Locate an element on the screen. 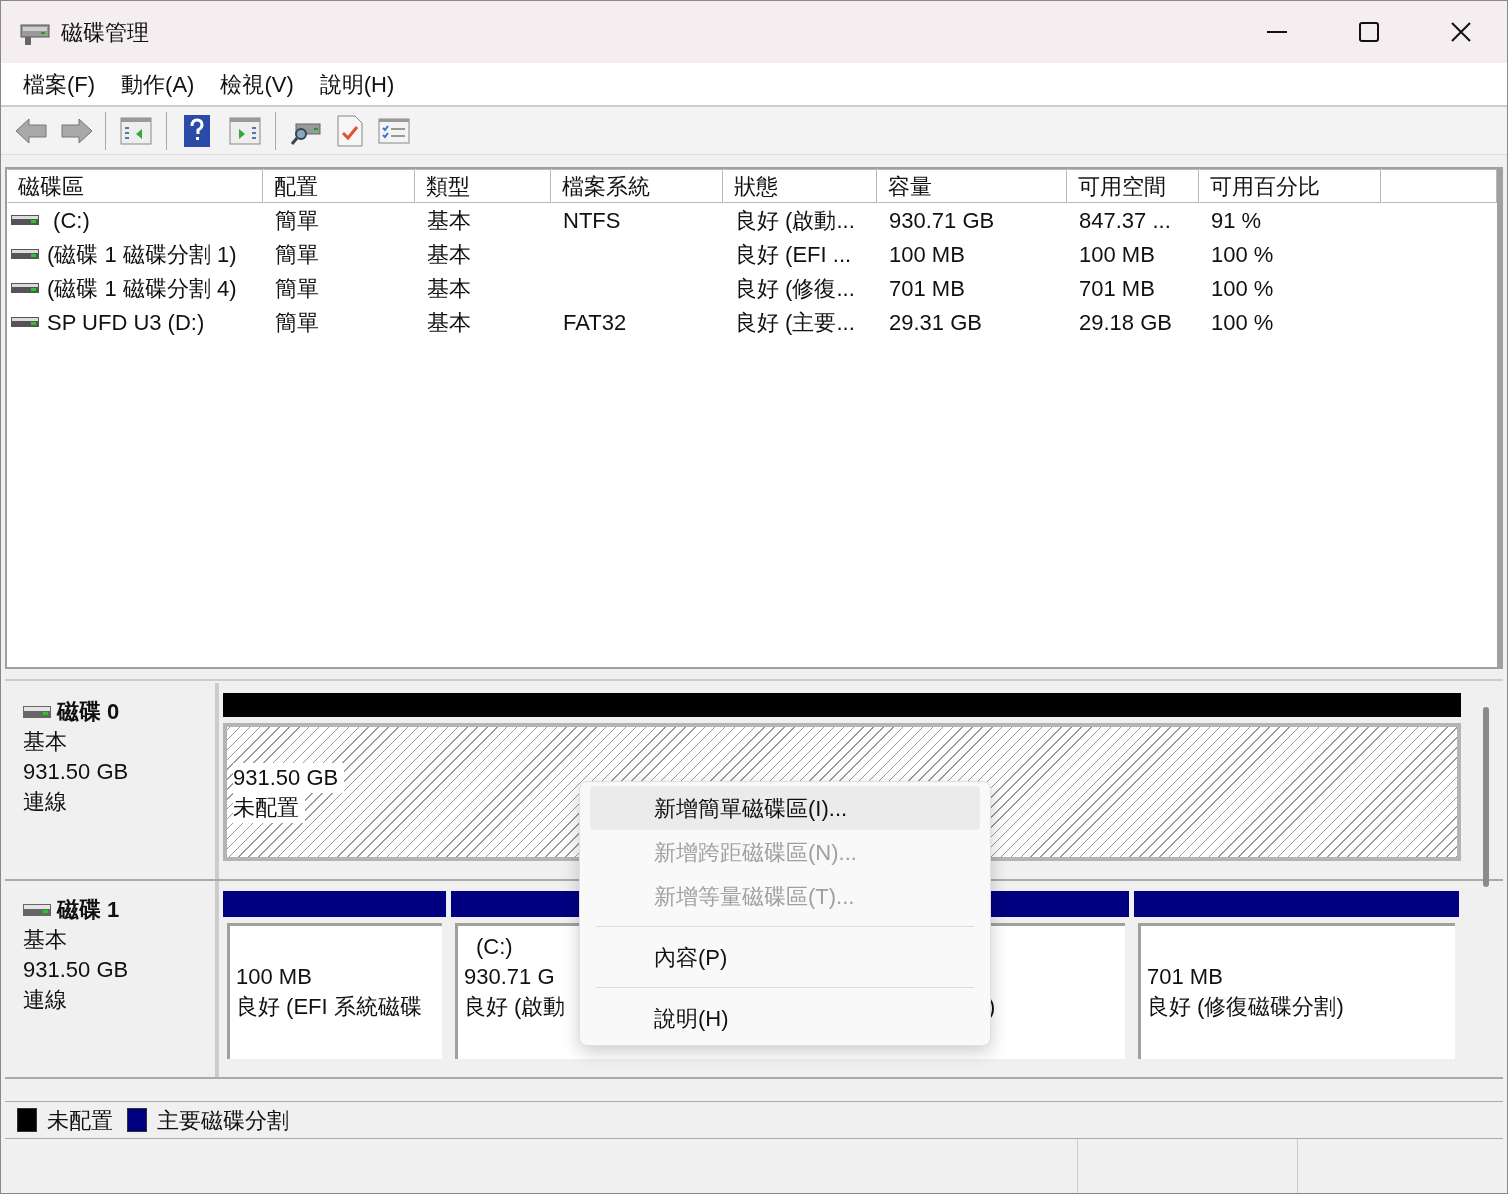 Image resolution: width=1508 pixels, height=1194 pixels. menu-item: 說明(H) is located at coordinates (357, 84).